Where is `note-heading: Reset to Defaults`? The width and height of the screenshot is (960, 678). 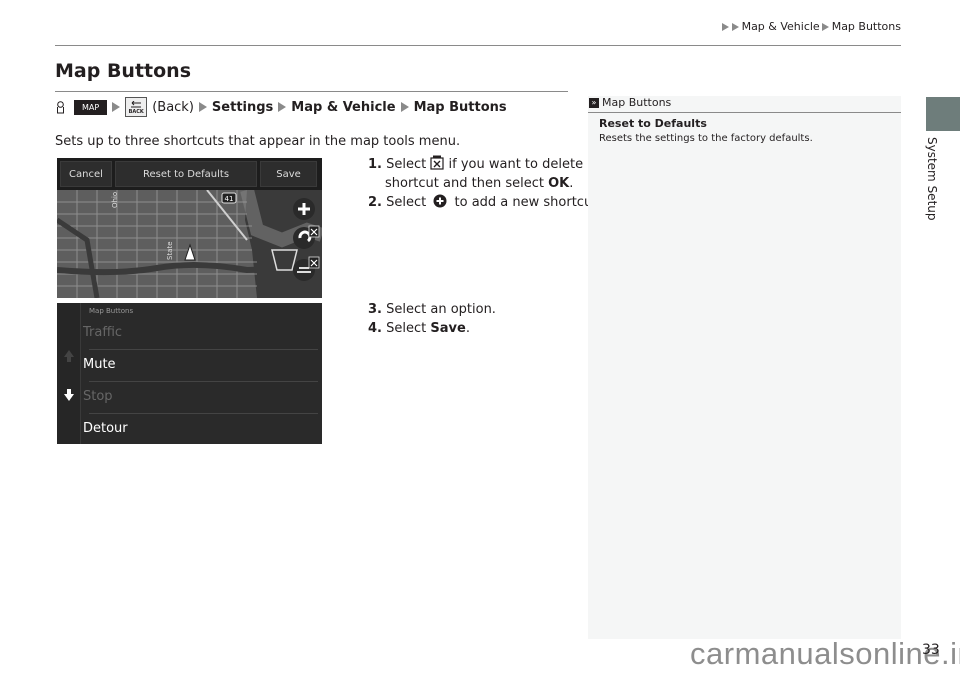 note-heading: Reset to Defaults is located at coordinates (653, 123).